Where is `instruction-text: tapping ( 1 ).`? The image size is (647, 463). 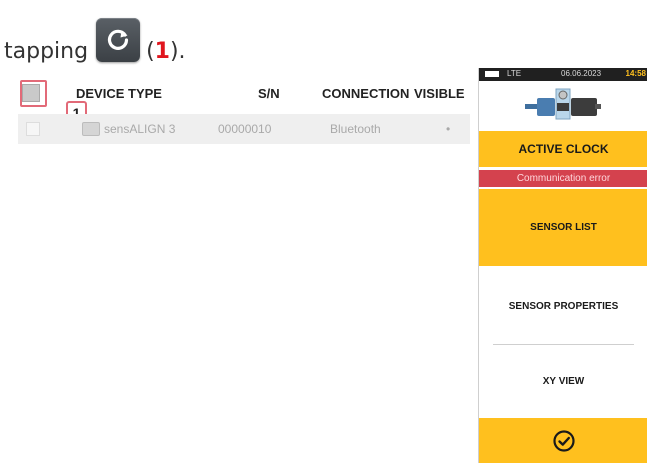
instruction-text: tapping ( 1 ). is located at coordinates (95, 39).